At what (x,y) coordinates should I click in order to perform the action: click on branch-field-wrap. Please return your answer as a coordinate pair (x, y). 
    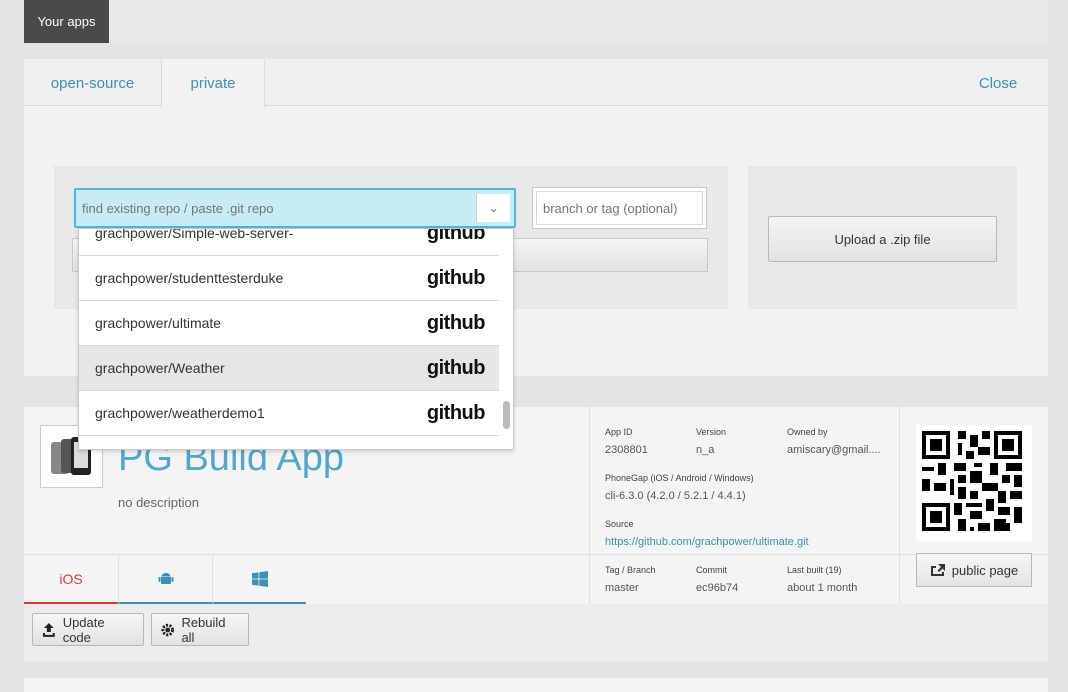
    Looking at the image, I should click on (619, 208).